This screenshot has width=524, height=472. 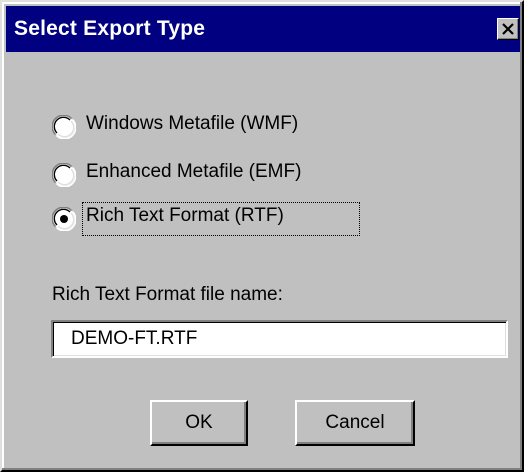 What do you see at coordinates (279, 339) in the screenshot?
I see `filename-input` at bounding box center [279, 339].